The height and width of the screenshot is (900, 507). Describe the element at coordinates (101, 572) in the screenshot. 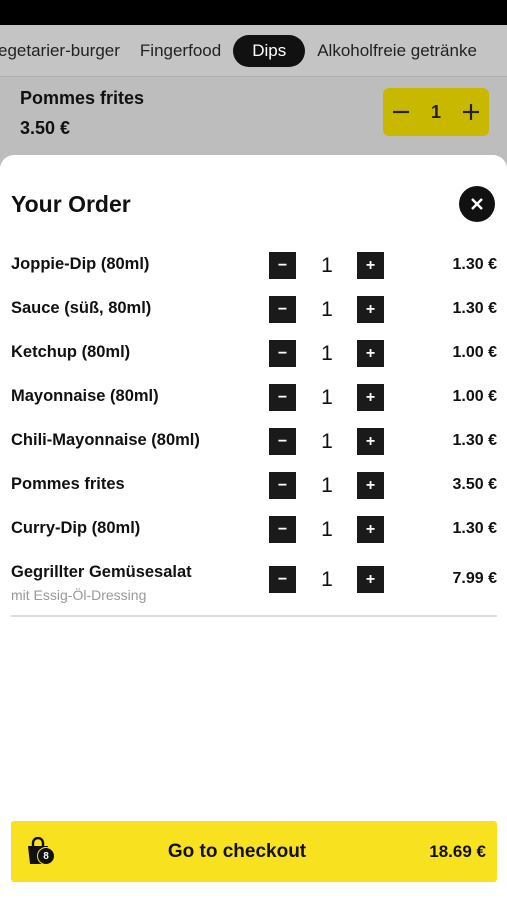

I see `order-item-name: Gegrillter Gemüsesalat` at that location.